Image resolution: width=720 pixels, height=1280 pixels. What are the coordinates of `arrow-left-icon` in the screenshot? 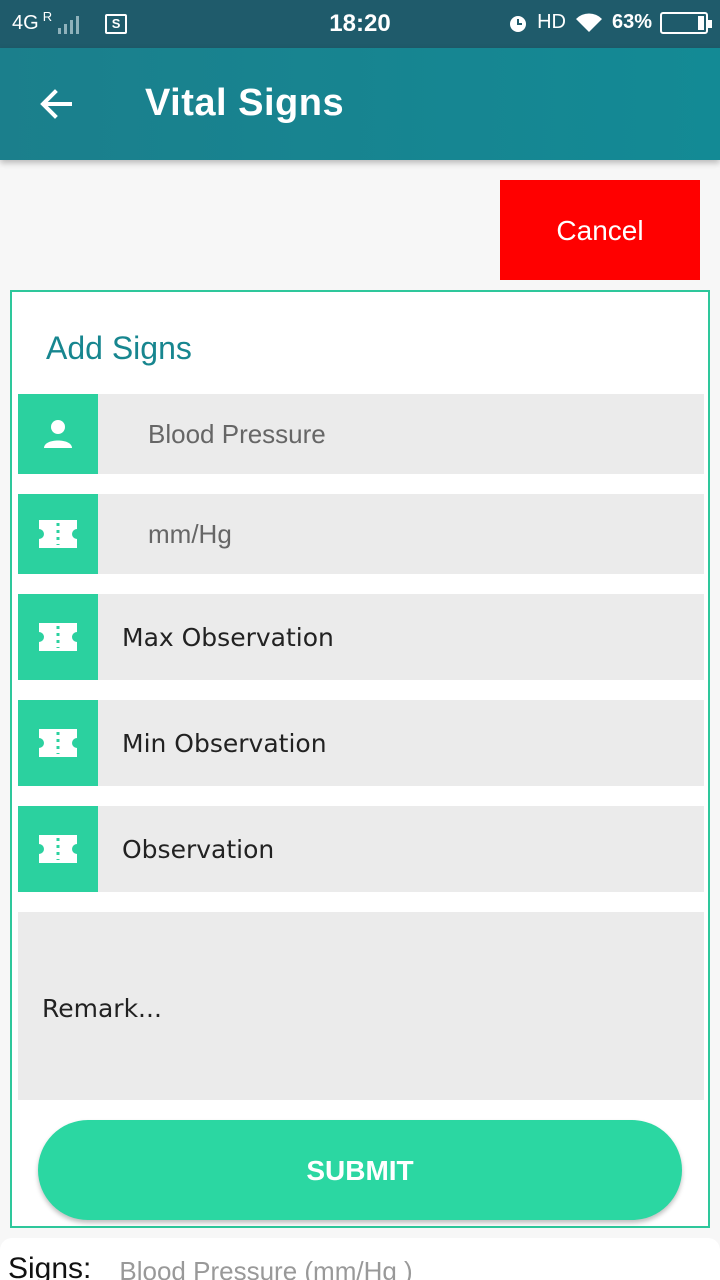 It's located at (56, 104).